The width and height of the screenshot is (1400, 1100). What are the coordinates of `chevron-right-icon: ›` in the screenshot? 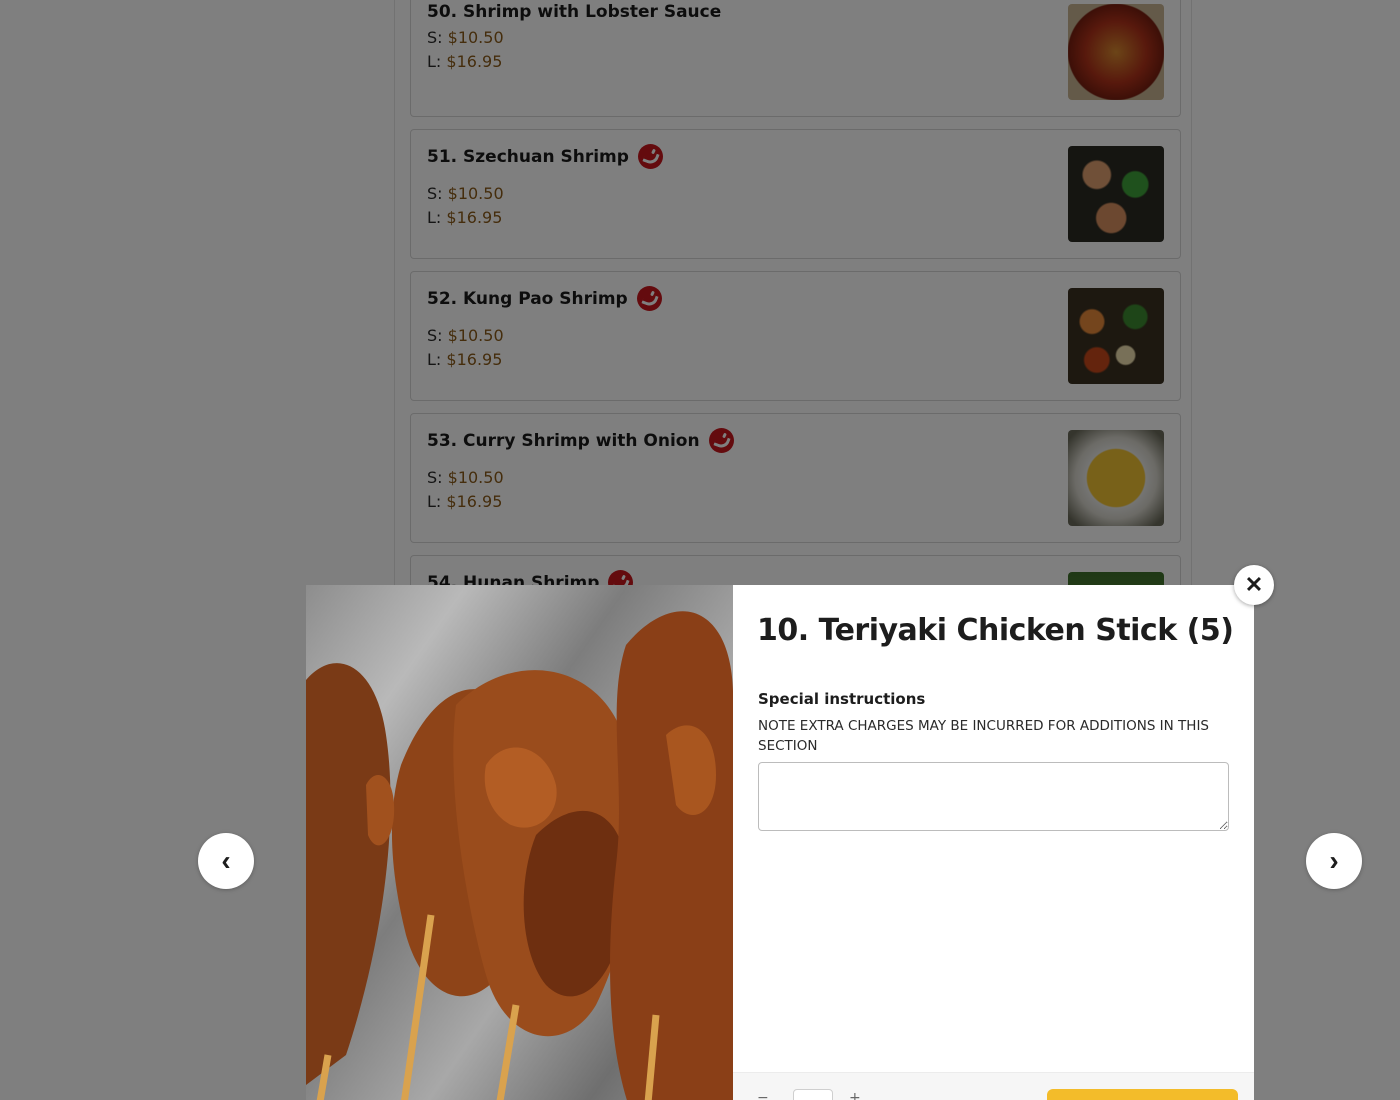 It's located at (1334, 860).